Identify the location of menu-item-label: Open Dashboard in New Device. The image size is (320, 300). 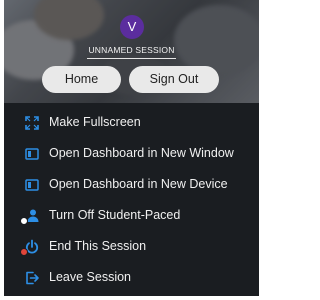
(138, 184).